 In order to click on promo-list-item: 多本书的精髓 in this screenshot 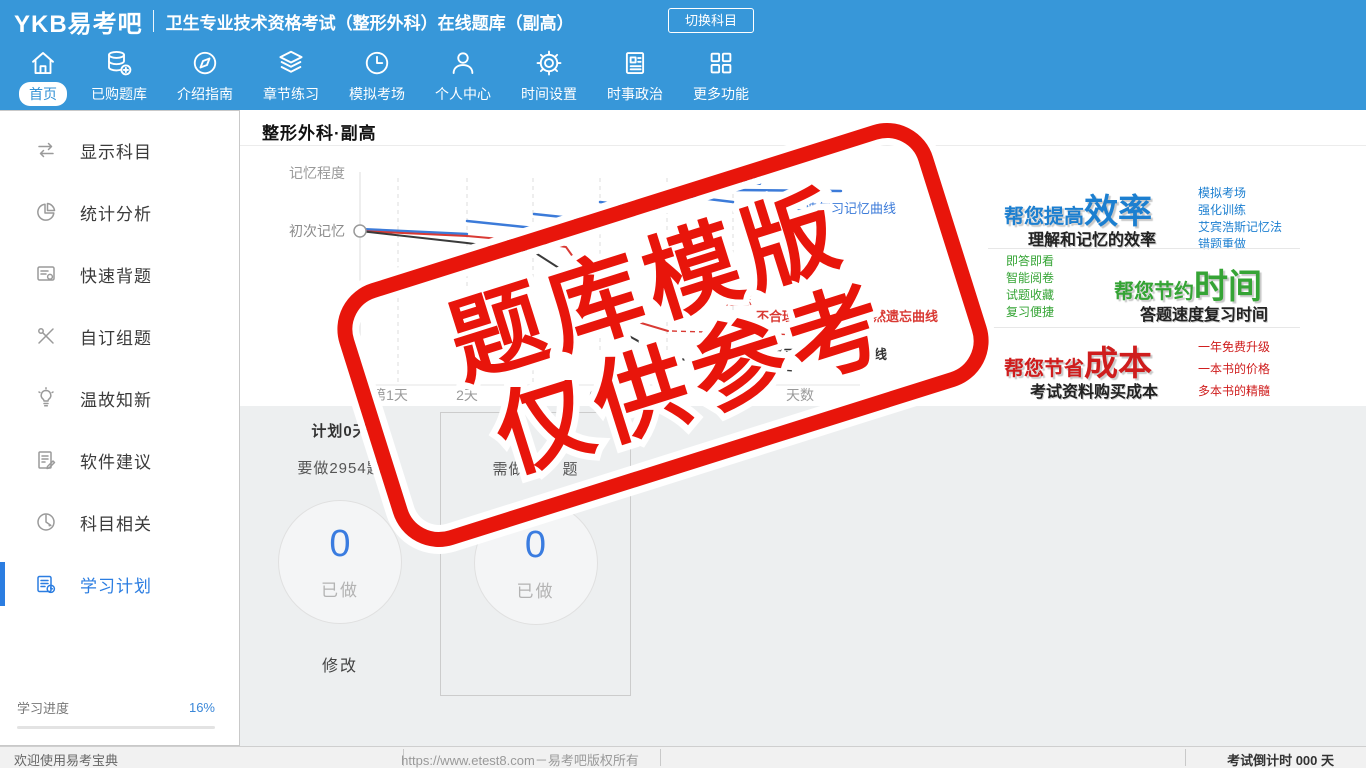, I will do `click(1234, 391)`.